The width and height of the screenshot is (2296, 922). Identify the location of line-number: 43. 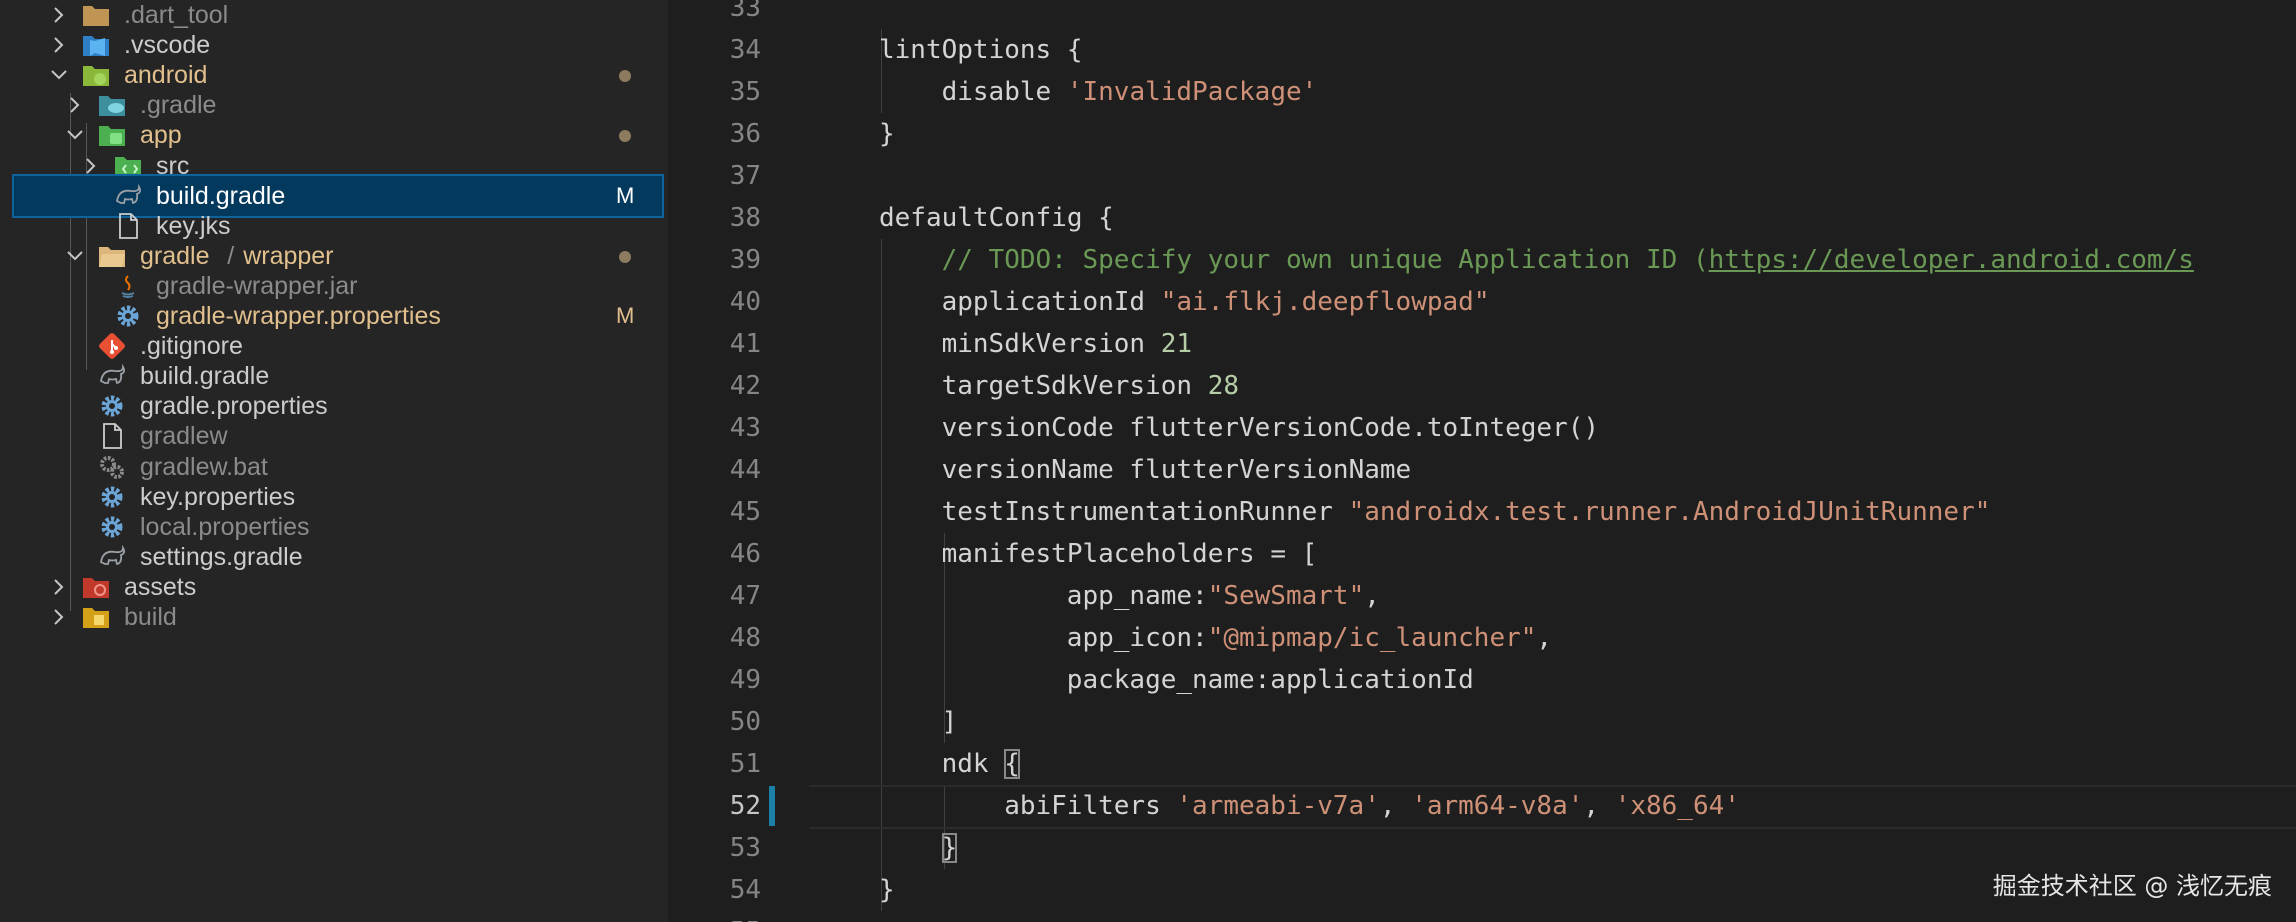
(745, 428).